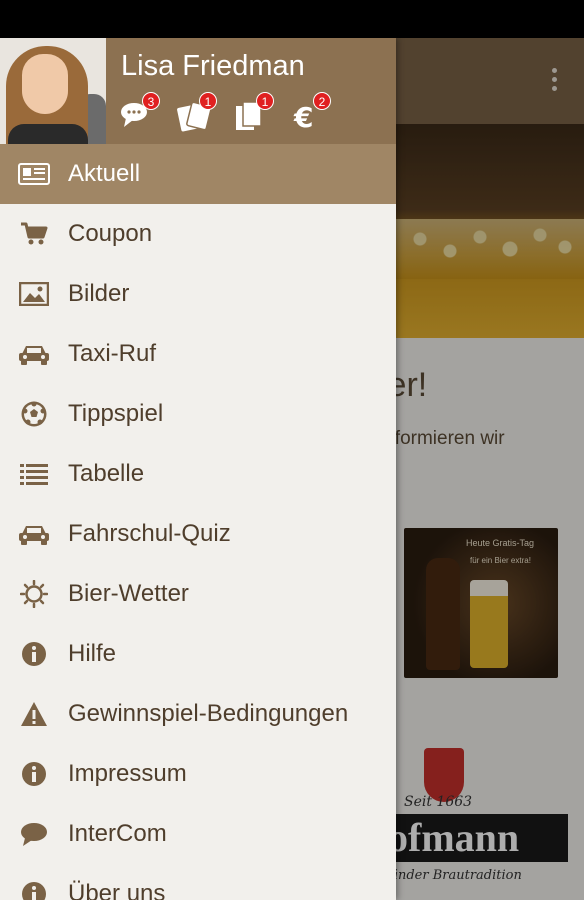  Describe the element at coordinates (198, 354) in the screenshot. I see `menu-item-taxi-ruf: Taxi-Ruf` at that location.